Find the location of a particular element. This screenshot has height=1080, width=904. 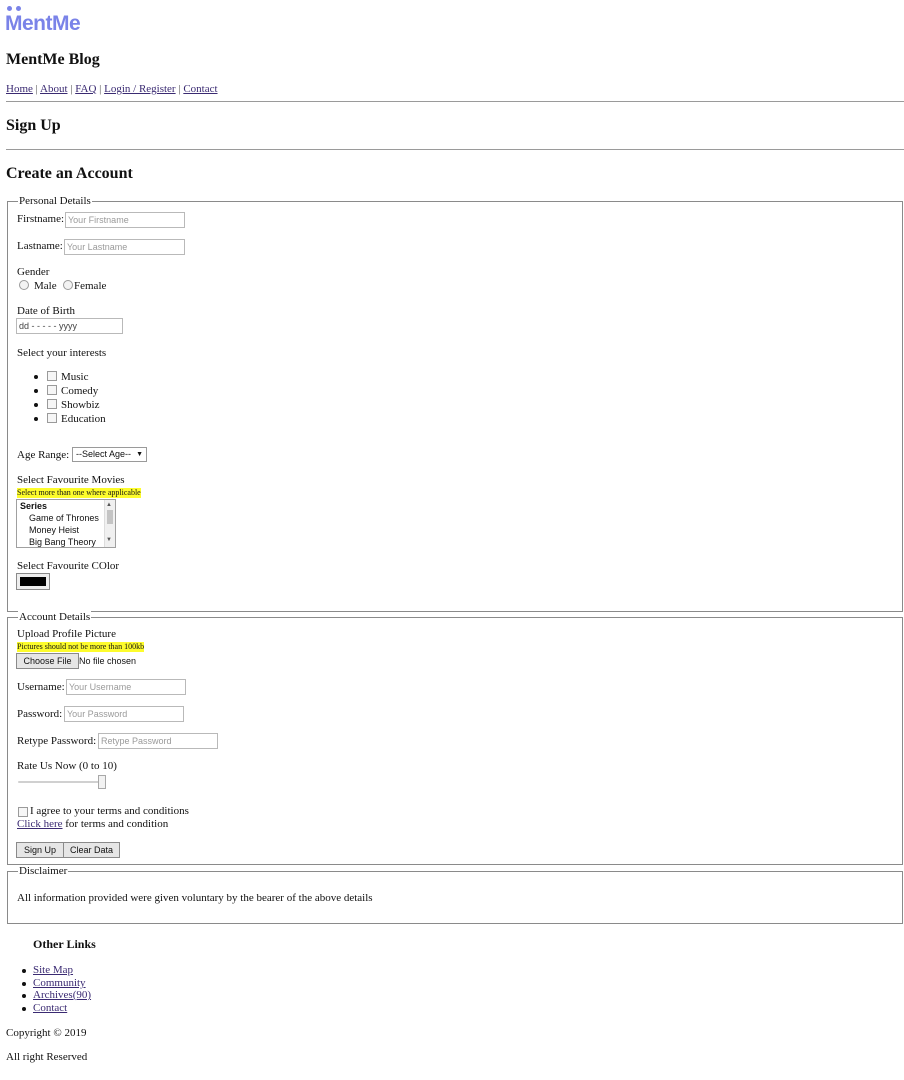

username-input: Your Username is located at coordinates (126, 687).